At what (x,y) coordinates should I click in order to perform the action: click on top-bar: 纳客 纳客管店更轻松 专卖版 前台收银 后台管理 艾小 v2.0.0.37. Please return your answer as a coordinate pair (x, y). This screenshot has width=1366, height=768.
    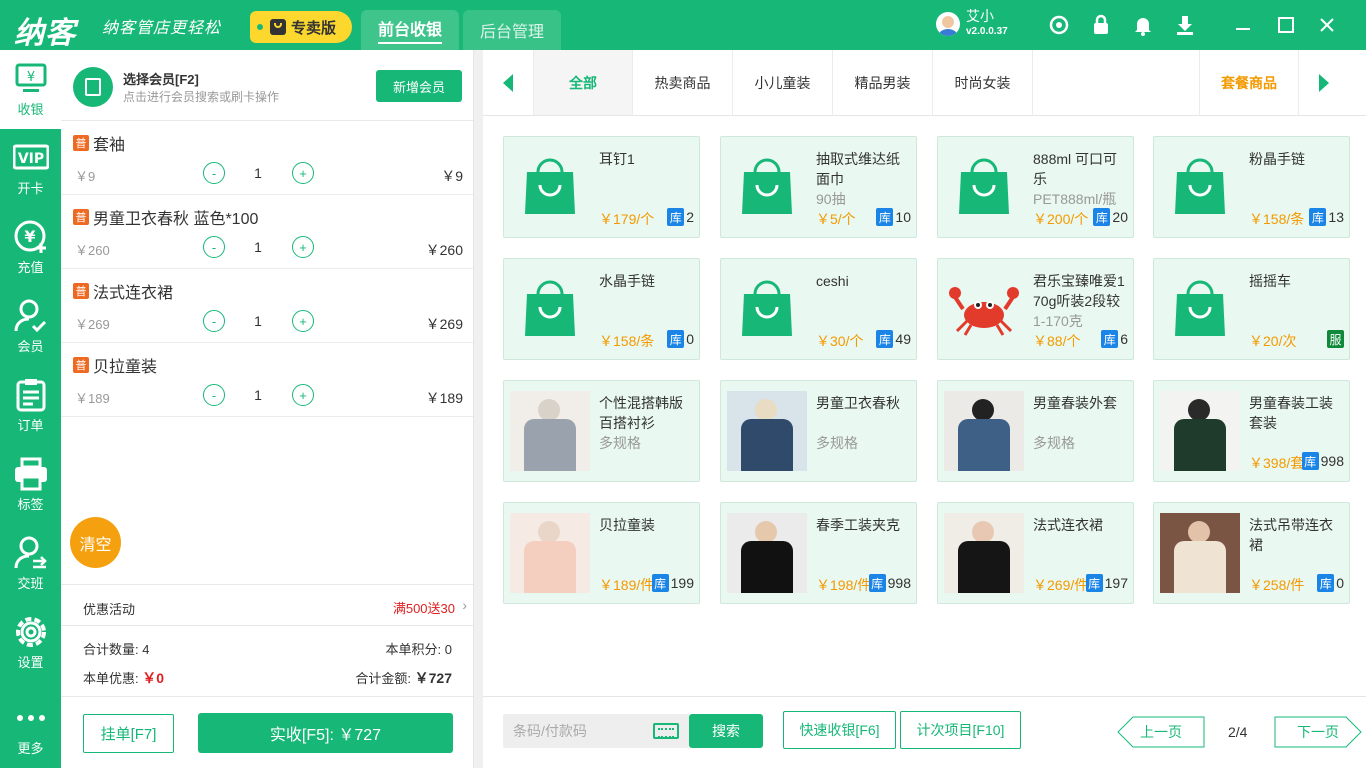
    Looking at the image, I should click on (683, 25).